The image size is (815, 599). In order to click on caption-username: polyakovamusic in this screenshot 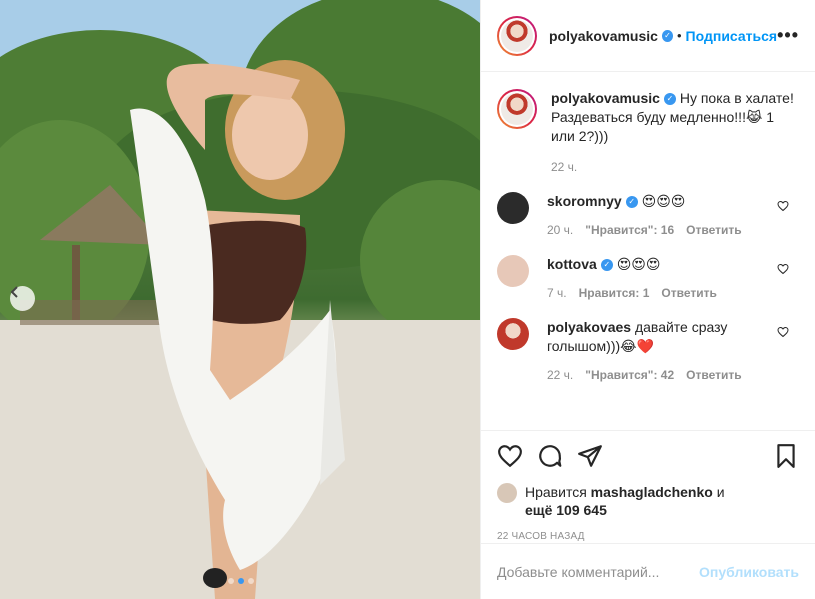, I will do `click(605, 98)`.